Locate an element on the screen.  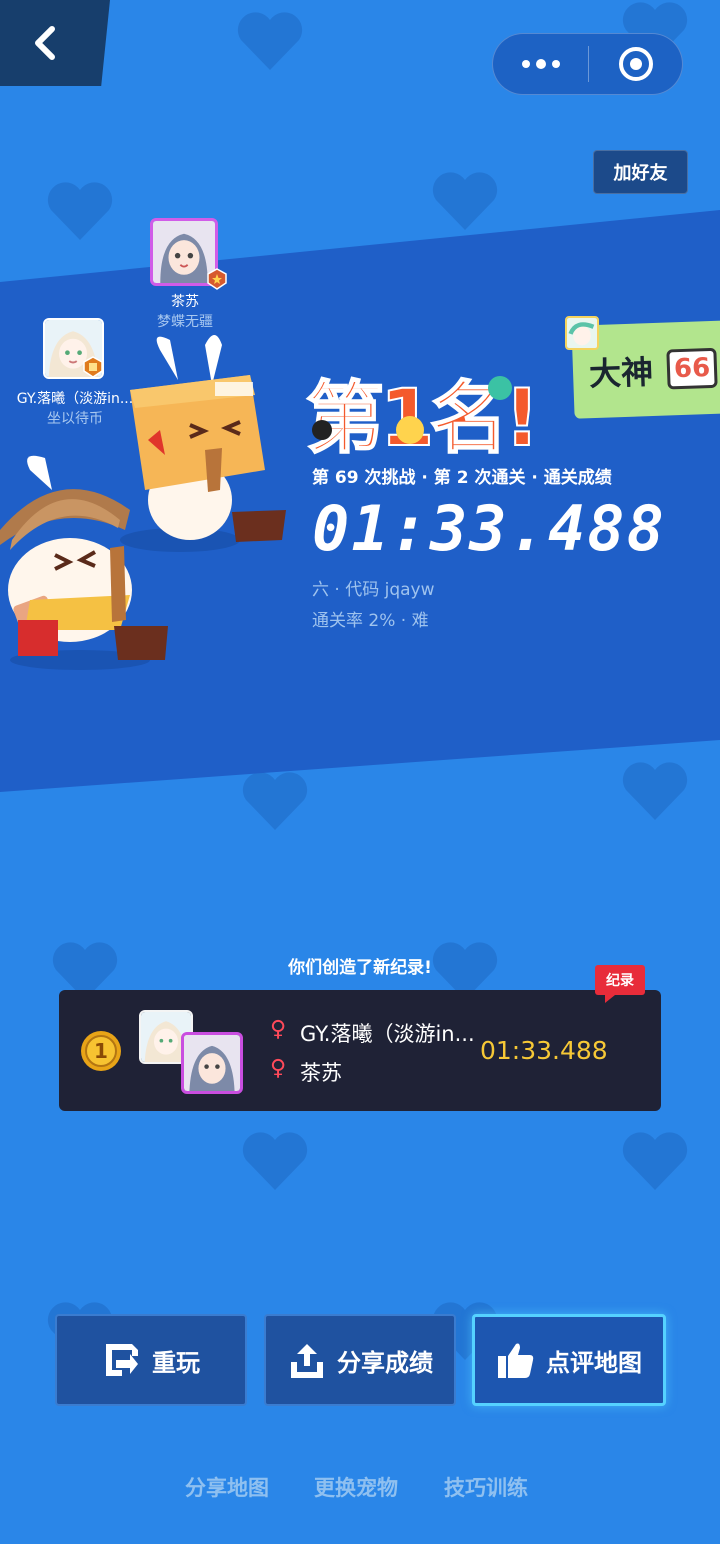
review-map-button: 点评地图 is located at coordinates (569, 1360).